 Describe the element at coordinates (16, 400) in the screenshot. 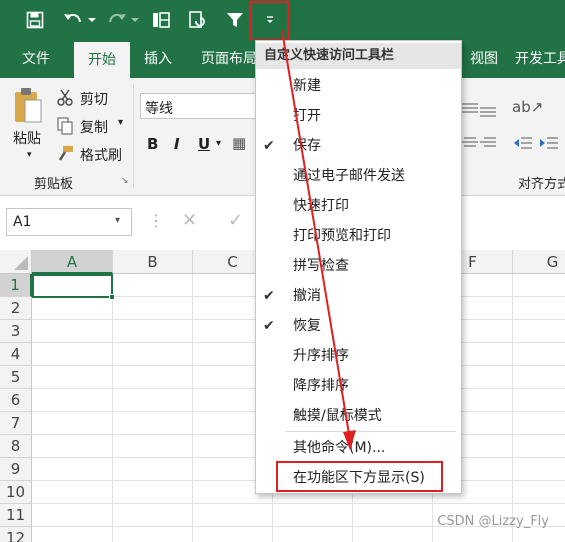

I see `row-header: 6` at that location.